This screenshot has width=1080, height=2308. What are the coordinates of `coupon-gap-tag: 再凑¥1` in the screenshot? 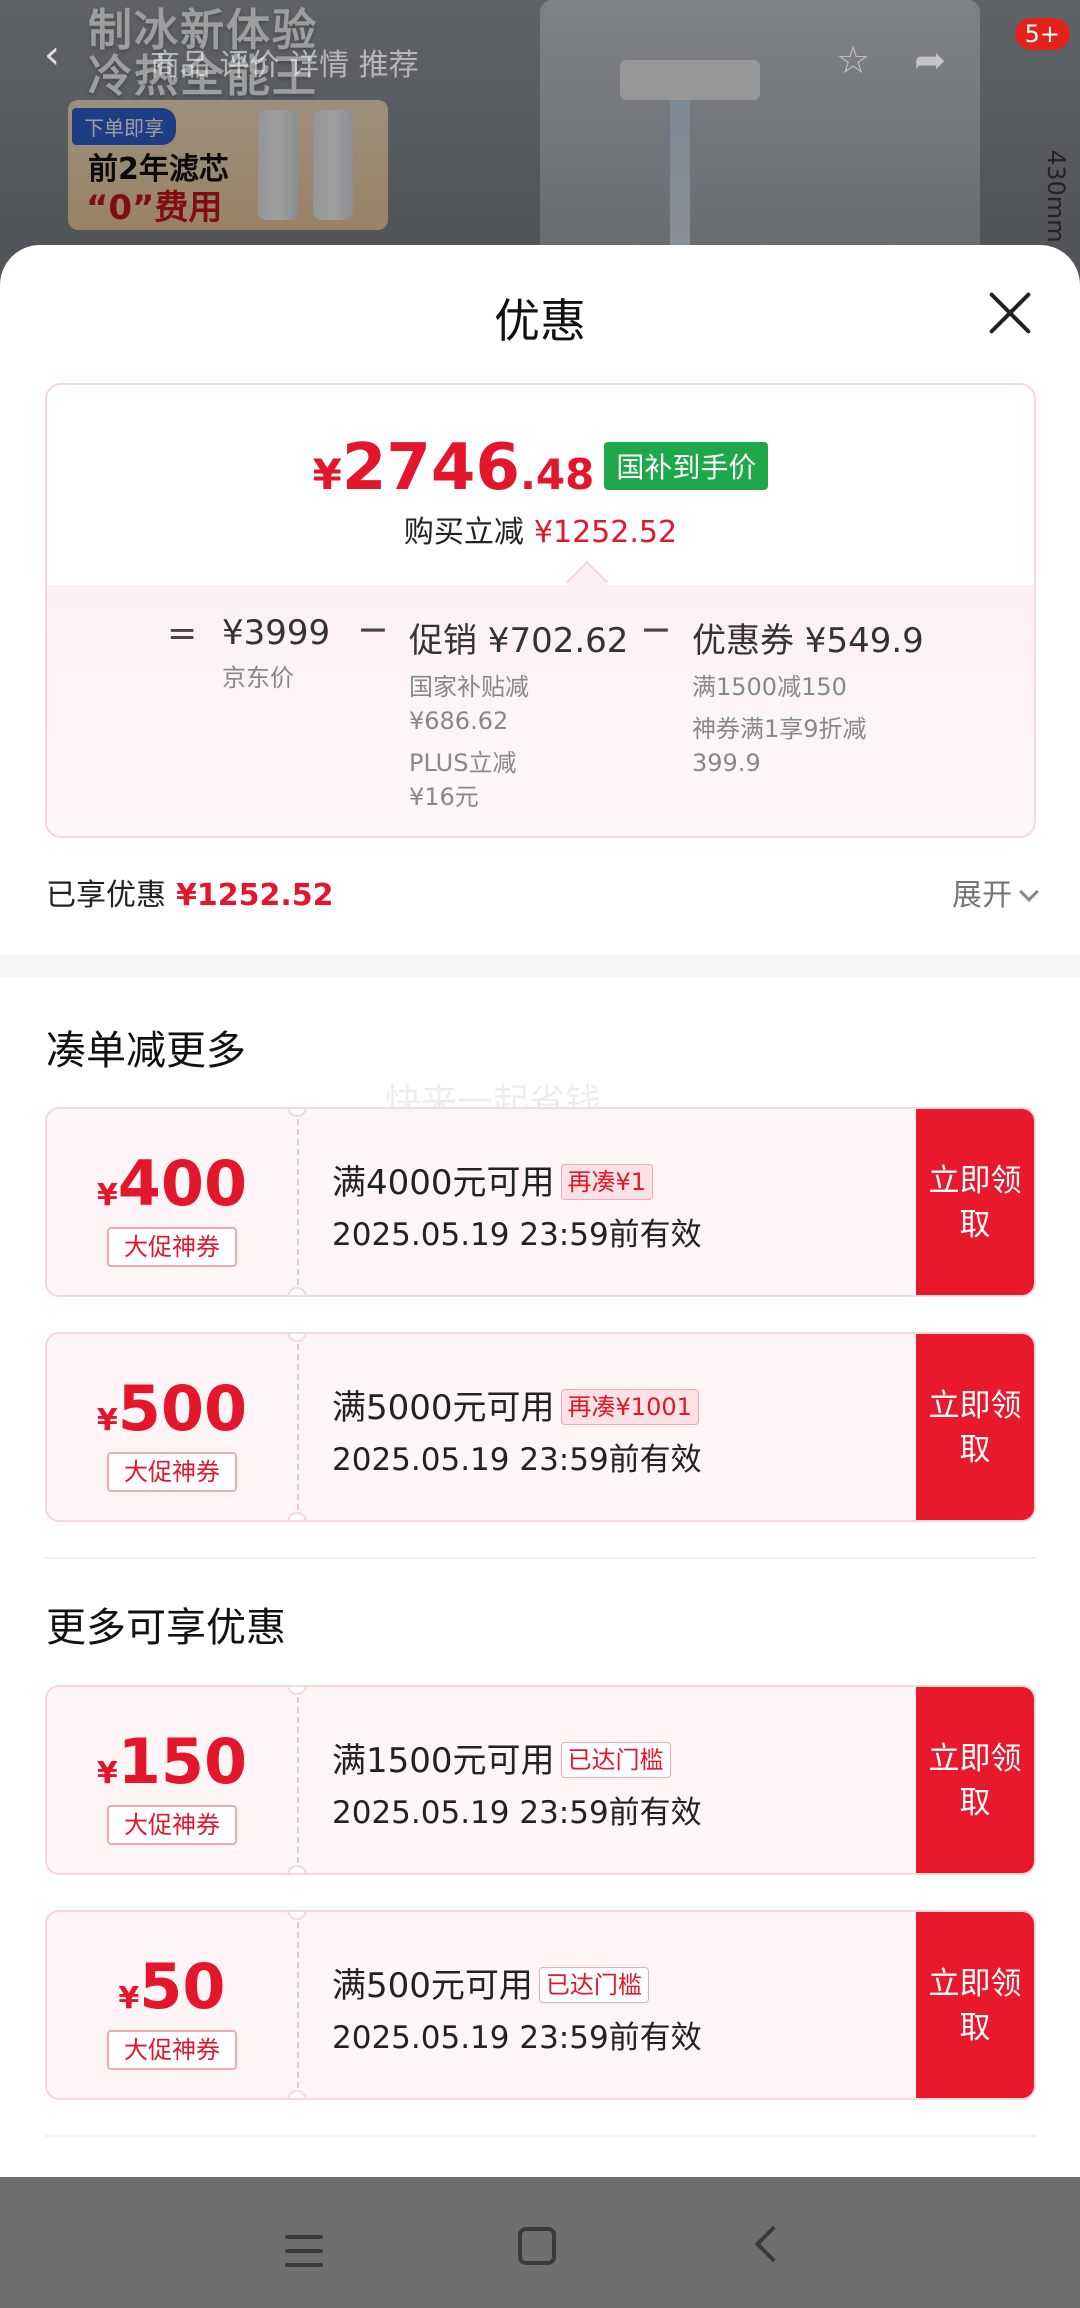 It's located at (607, 1182).